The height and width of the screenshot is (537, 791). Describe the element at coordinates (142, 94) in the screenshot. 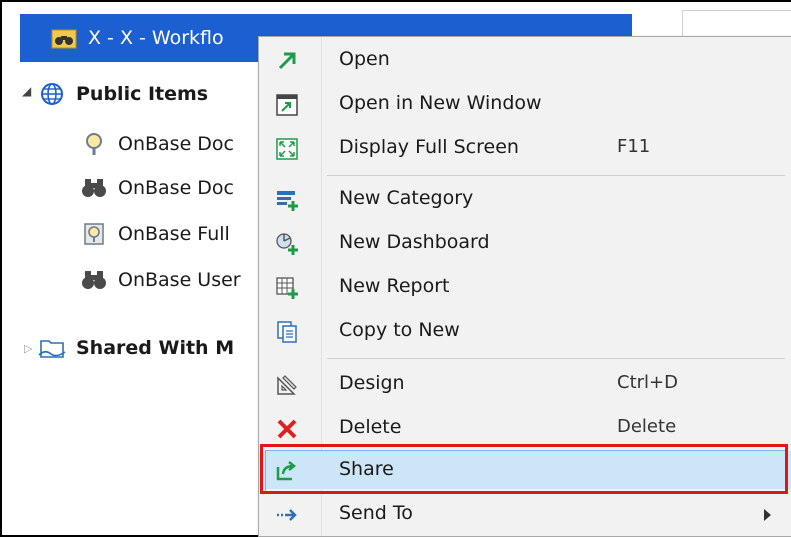

I see `tree-item-label: Public Items` at that location.